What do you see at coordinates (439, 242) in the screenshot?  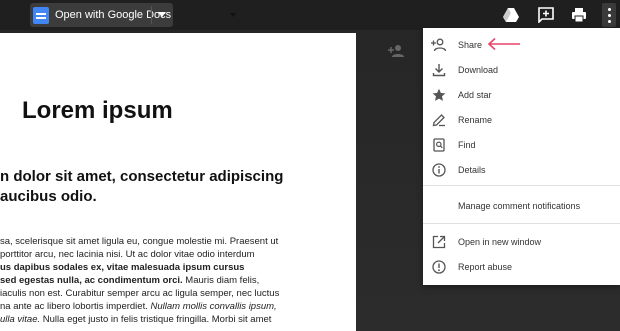 I see `open-new-window-icon` at bounding box center [439, 242].